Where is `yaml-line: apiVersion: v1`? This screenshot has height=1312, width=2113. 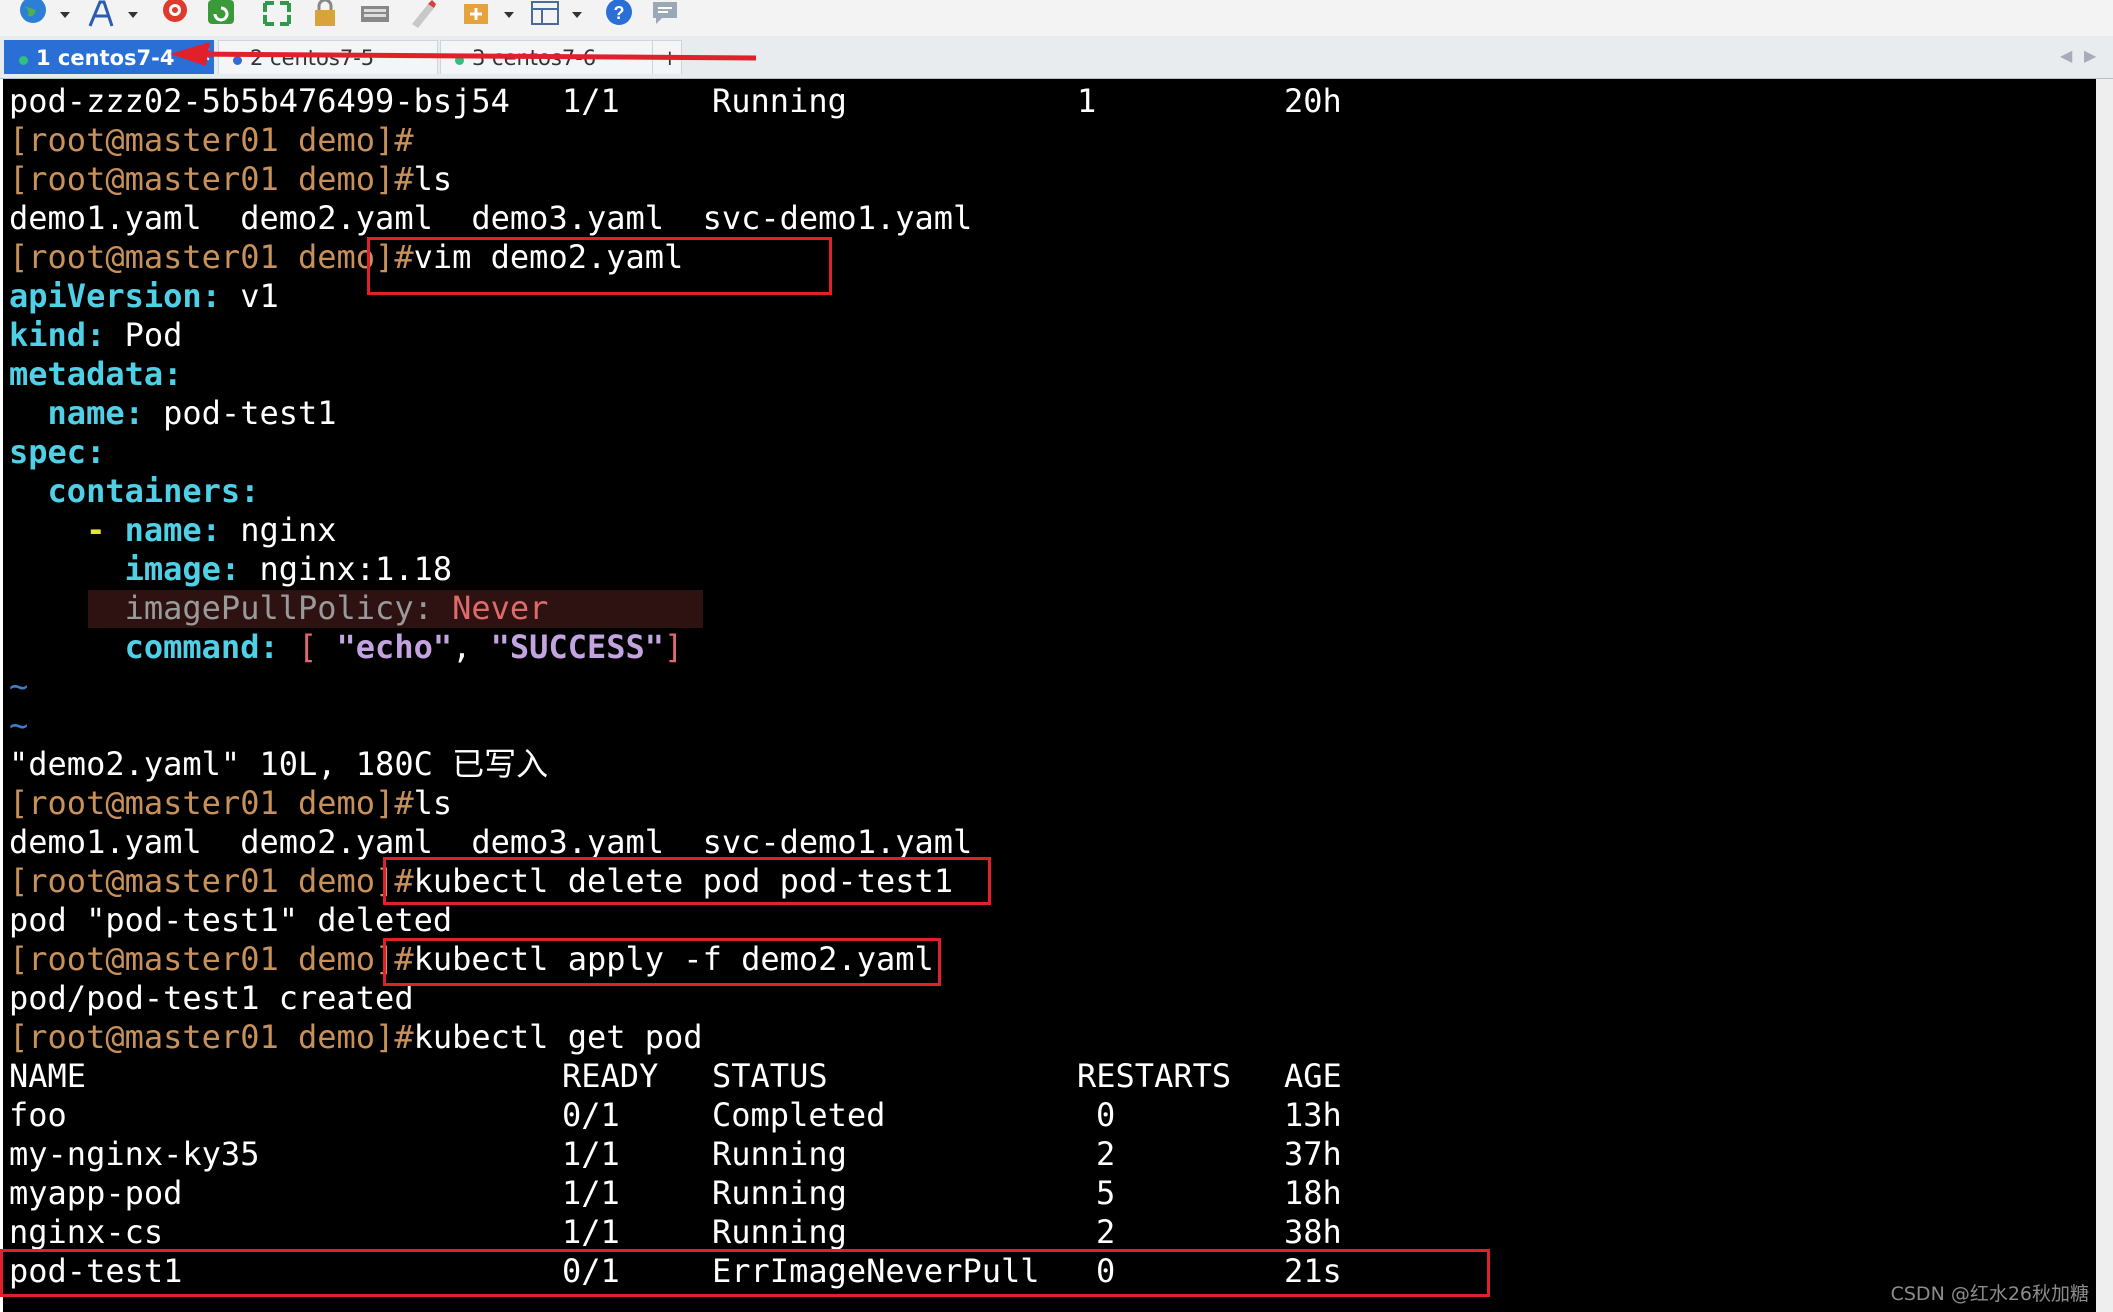
yaml-line: apiVersion: v1 is located at coordinates (144, 296).